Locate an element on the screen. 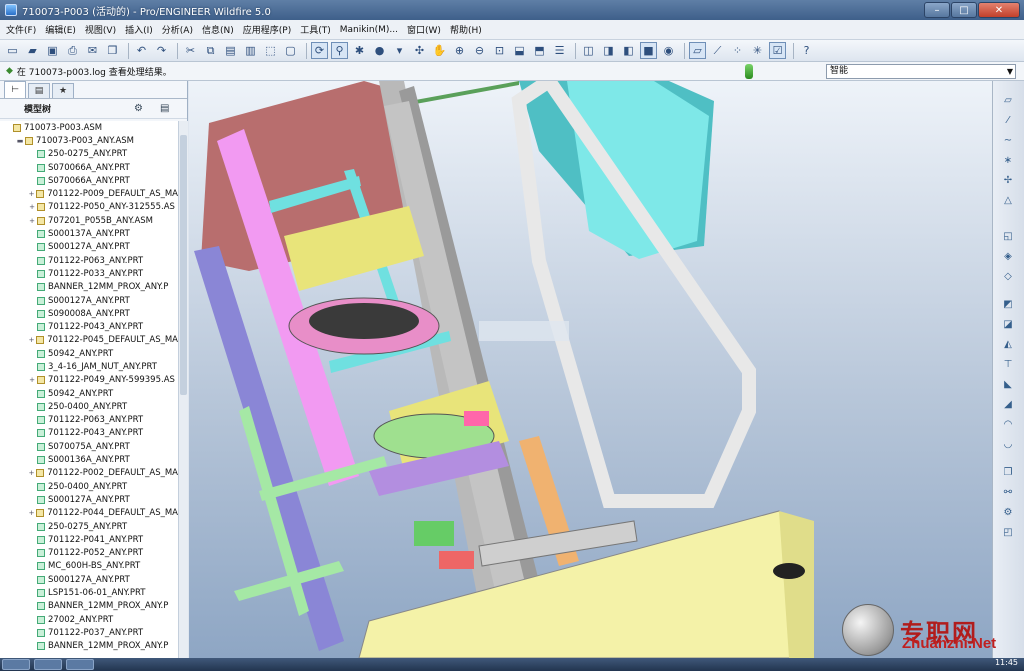 Image resolution: width=1024 pixels, height=671 pixels. tree-node: 701122-P052_ANY.PRT is located at coordinates (89, 553).